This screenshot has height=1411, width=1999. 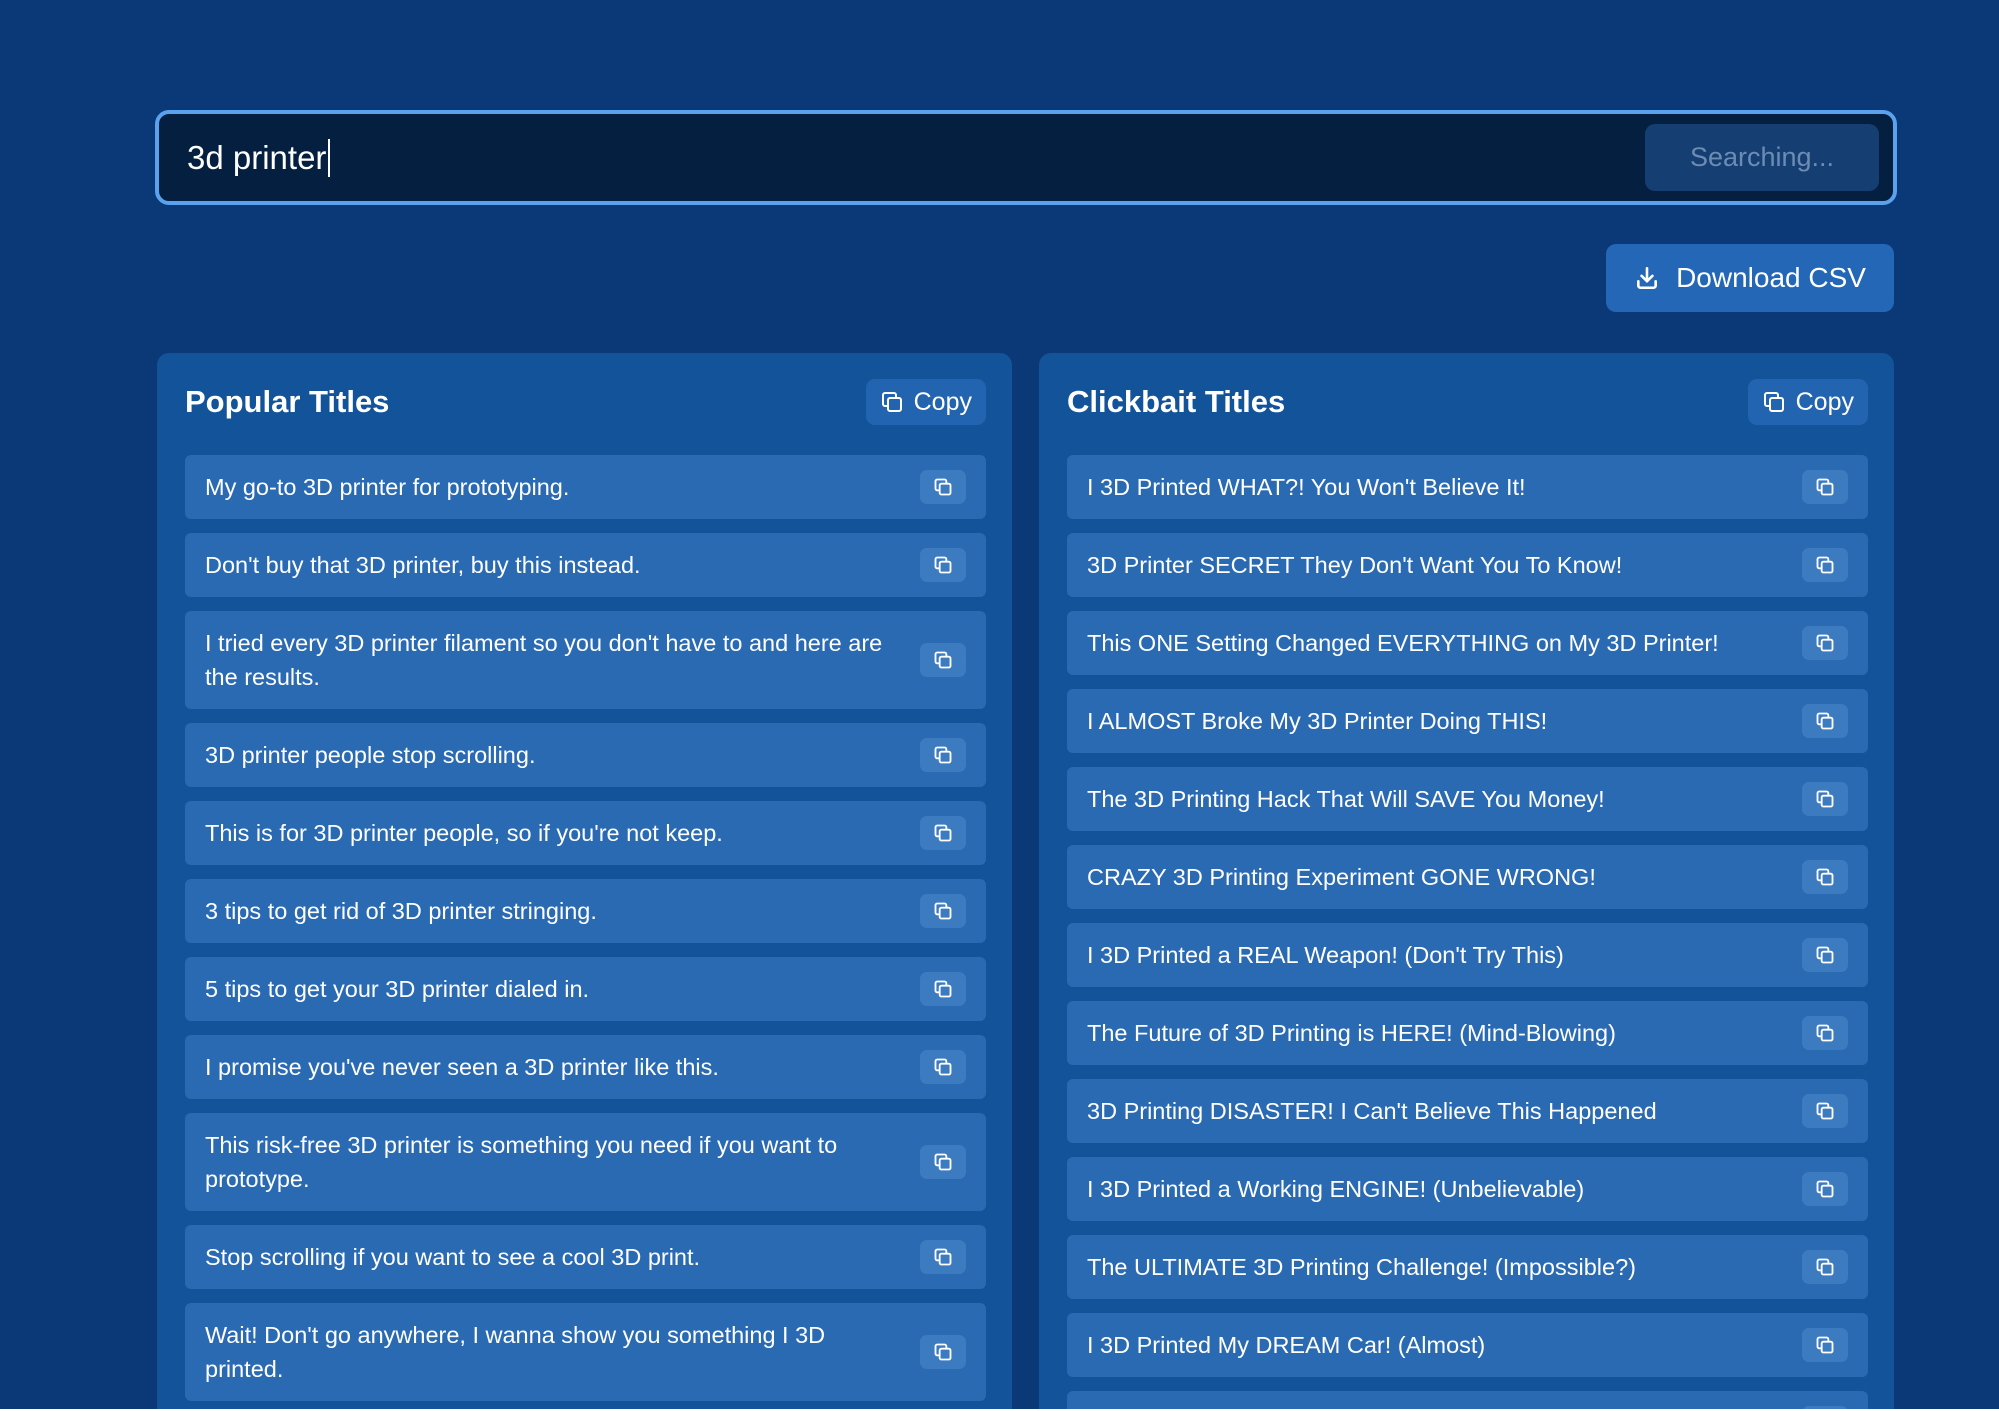 What do you see at coordinates (585, 755) in the screenshot?
I see `title-item: 3D printer people stop scrolling.` at bounding box center [585, 755].